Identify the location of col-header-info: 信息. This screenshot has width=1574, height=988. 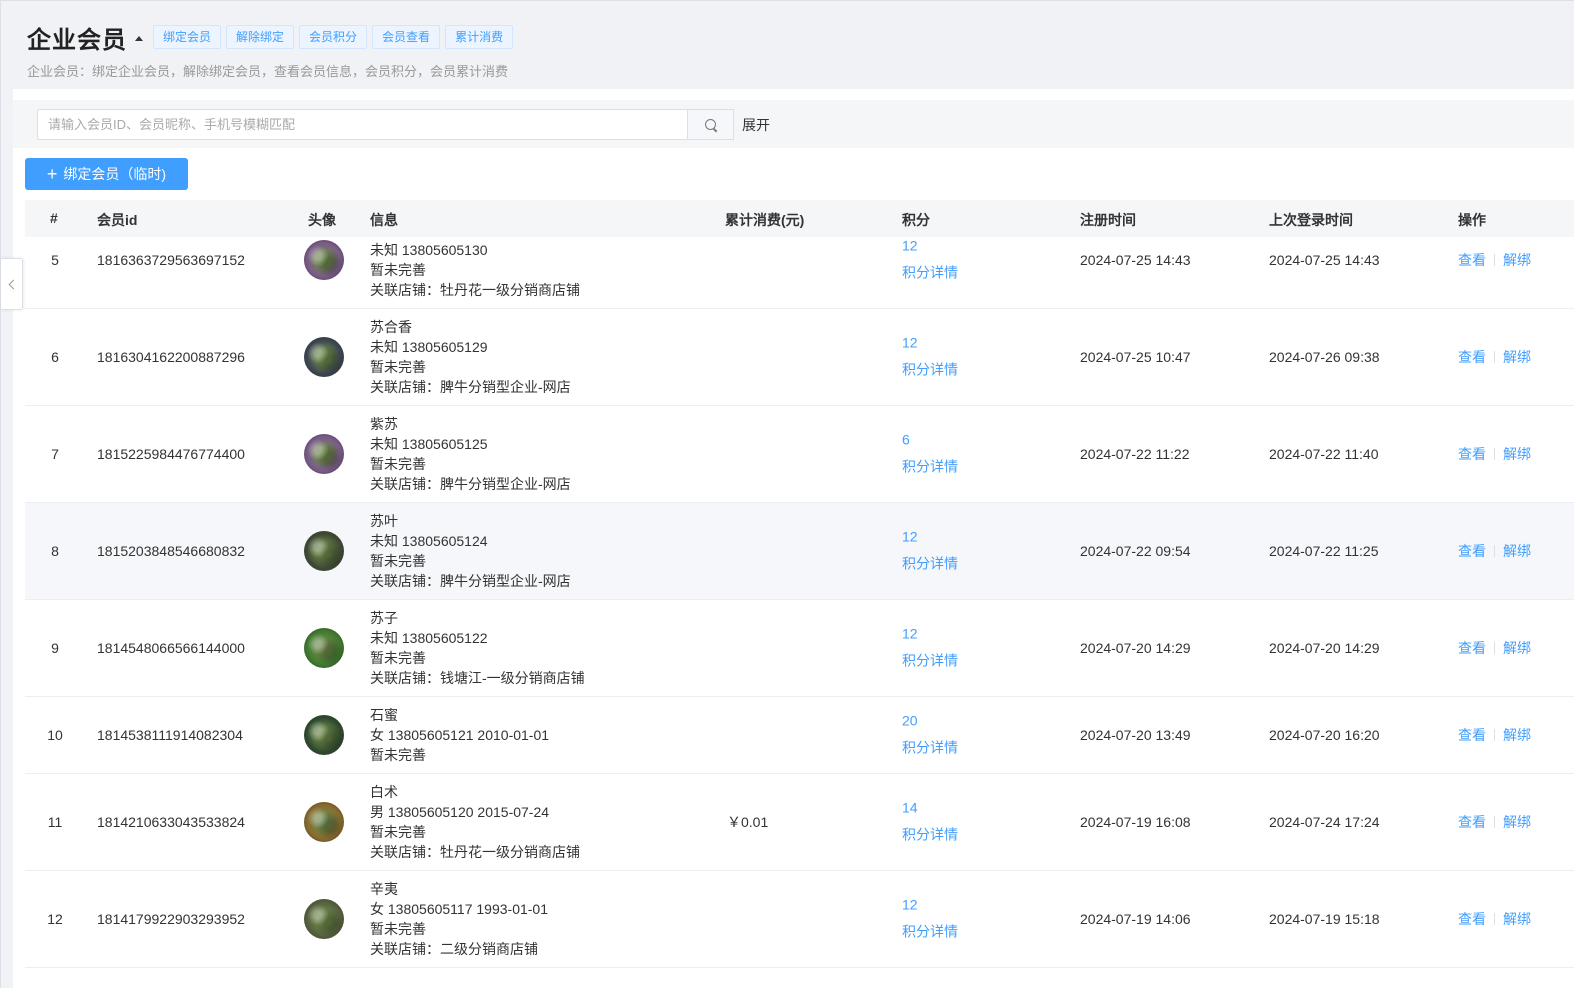
(384, 220).